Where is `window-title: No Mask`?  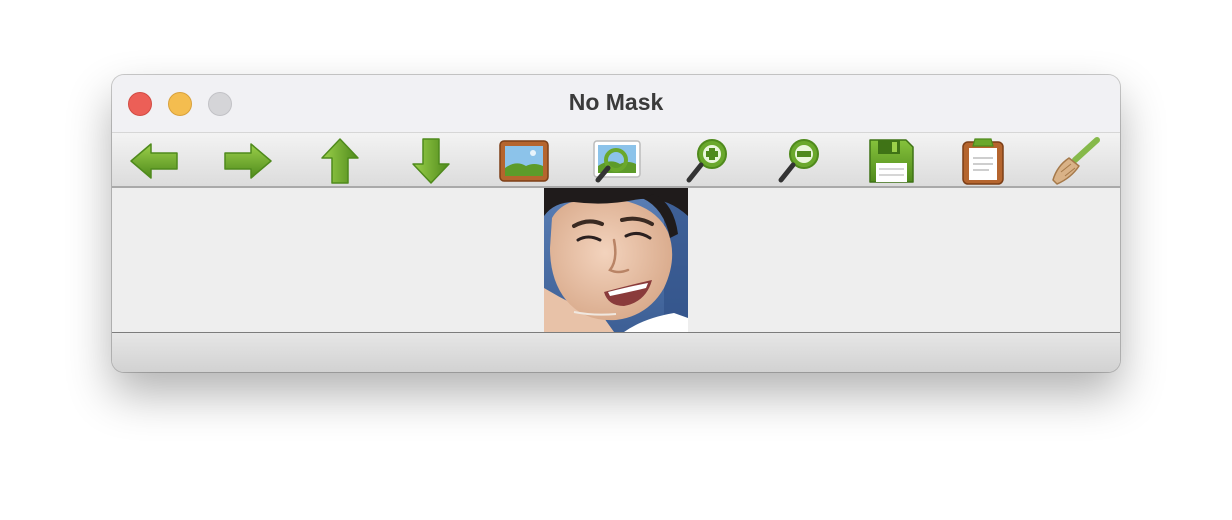
window-title: No Mask is located at coordinates (616, 102).